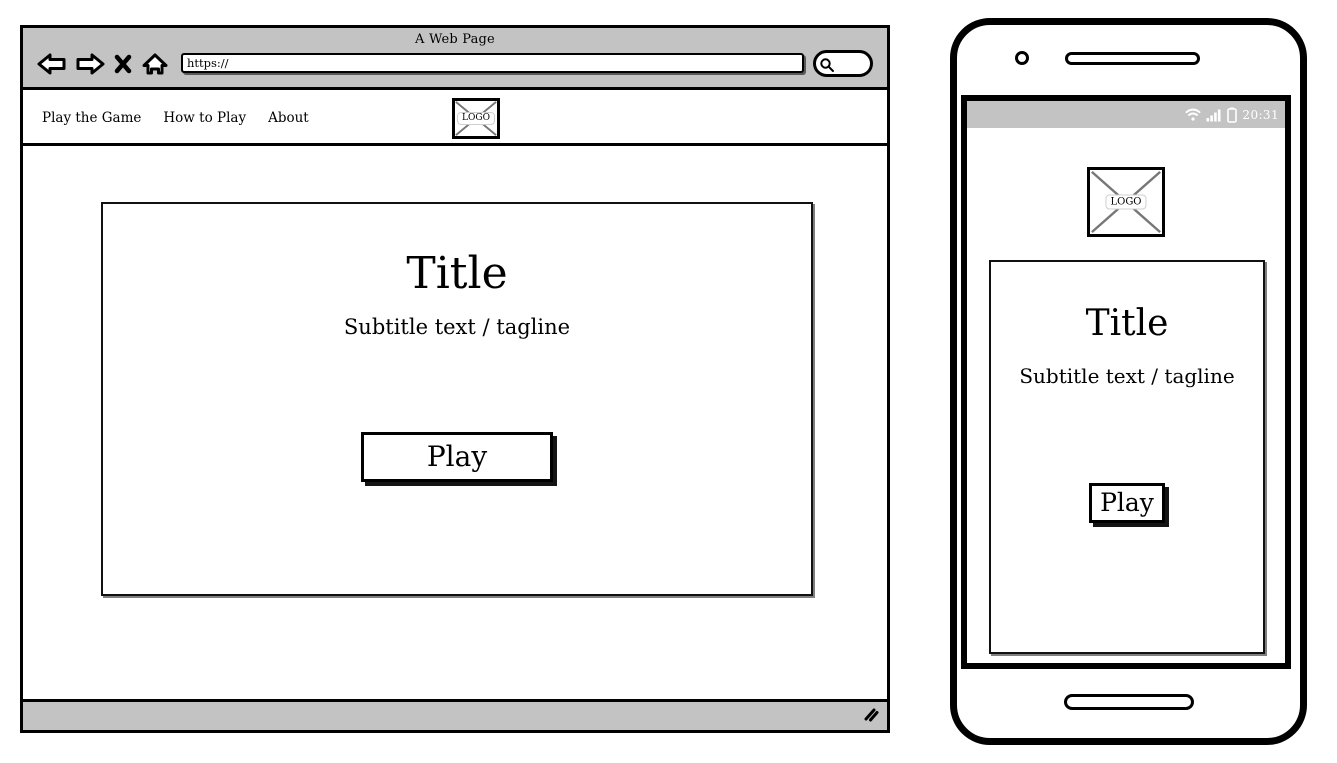  Describe the element at coordinates (457, 457) in the screenshot. I see `play-button: Play` at that location.